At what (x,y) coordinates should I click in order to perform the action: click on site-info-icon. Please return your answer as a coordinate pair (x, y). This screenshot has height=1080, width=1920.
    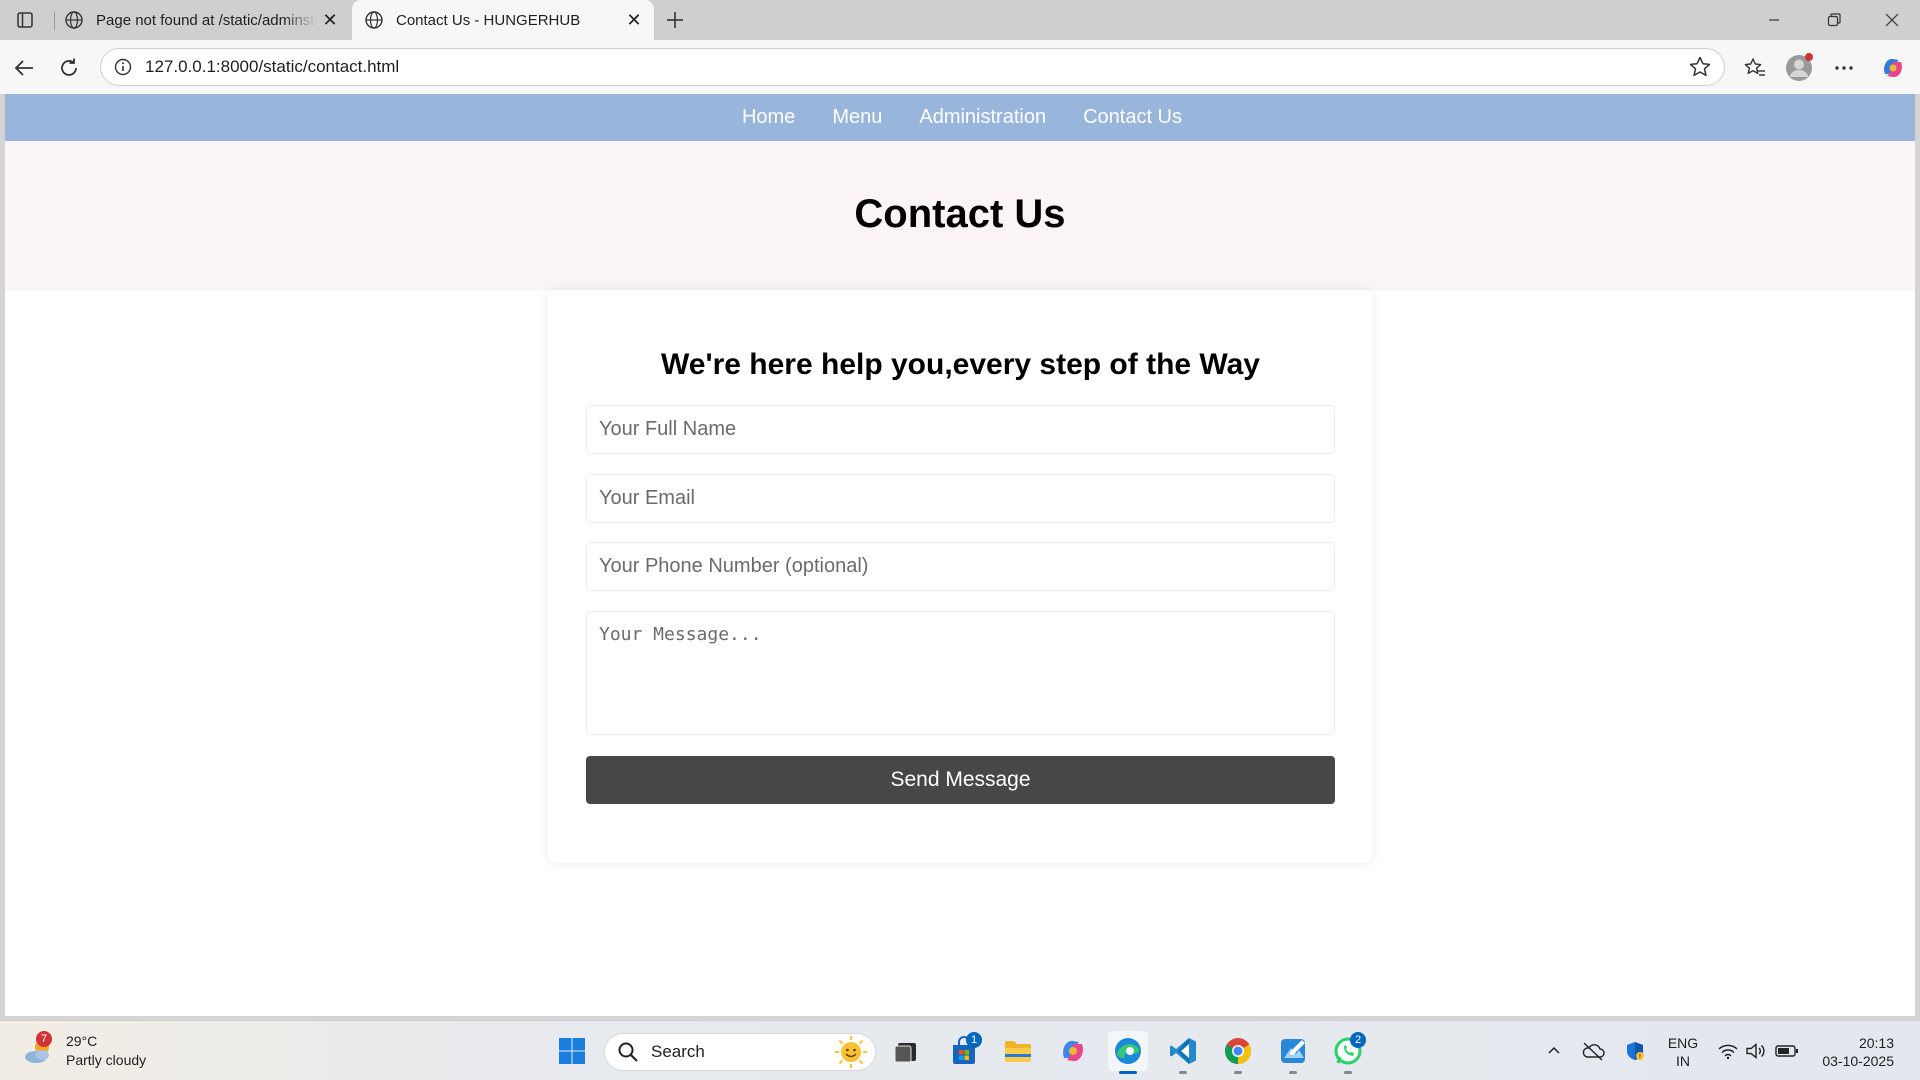
    Looking at the image, I should click on (123, 67).